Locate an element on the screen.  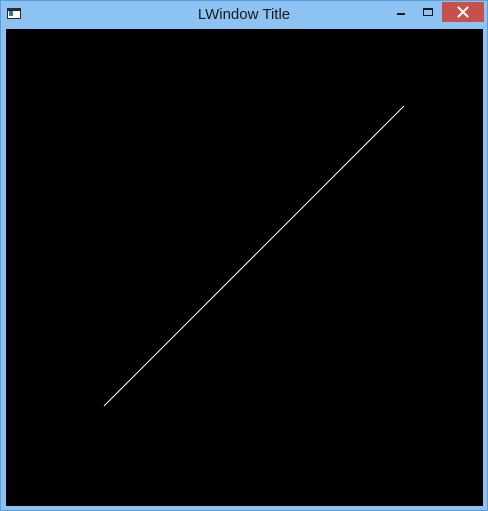
minimize-button is located at coordinates (401, 12).